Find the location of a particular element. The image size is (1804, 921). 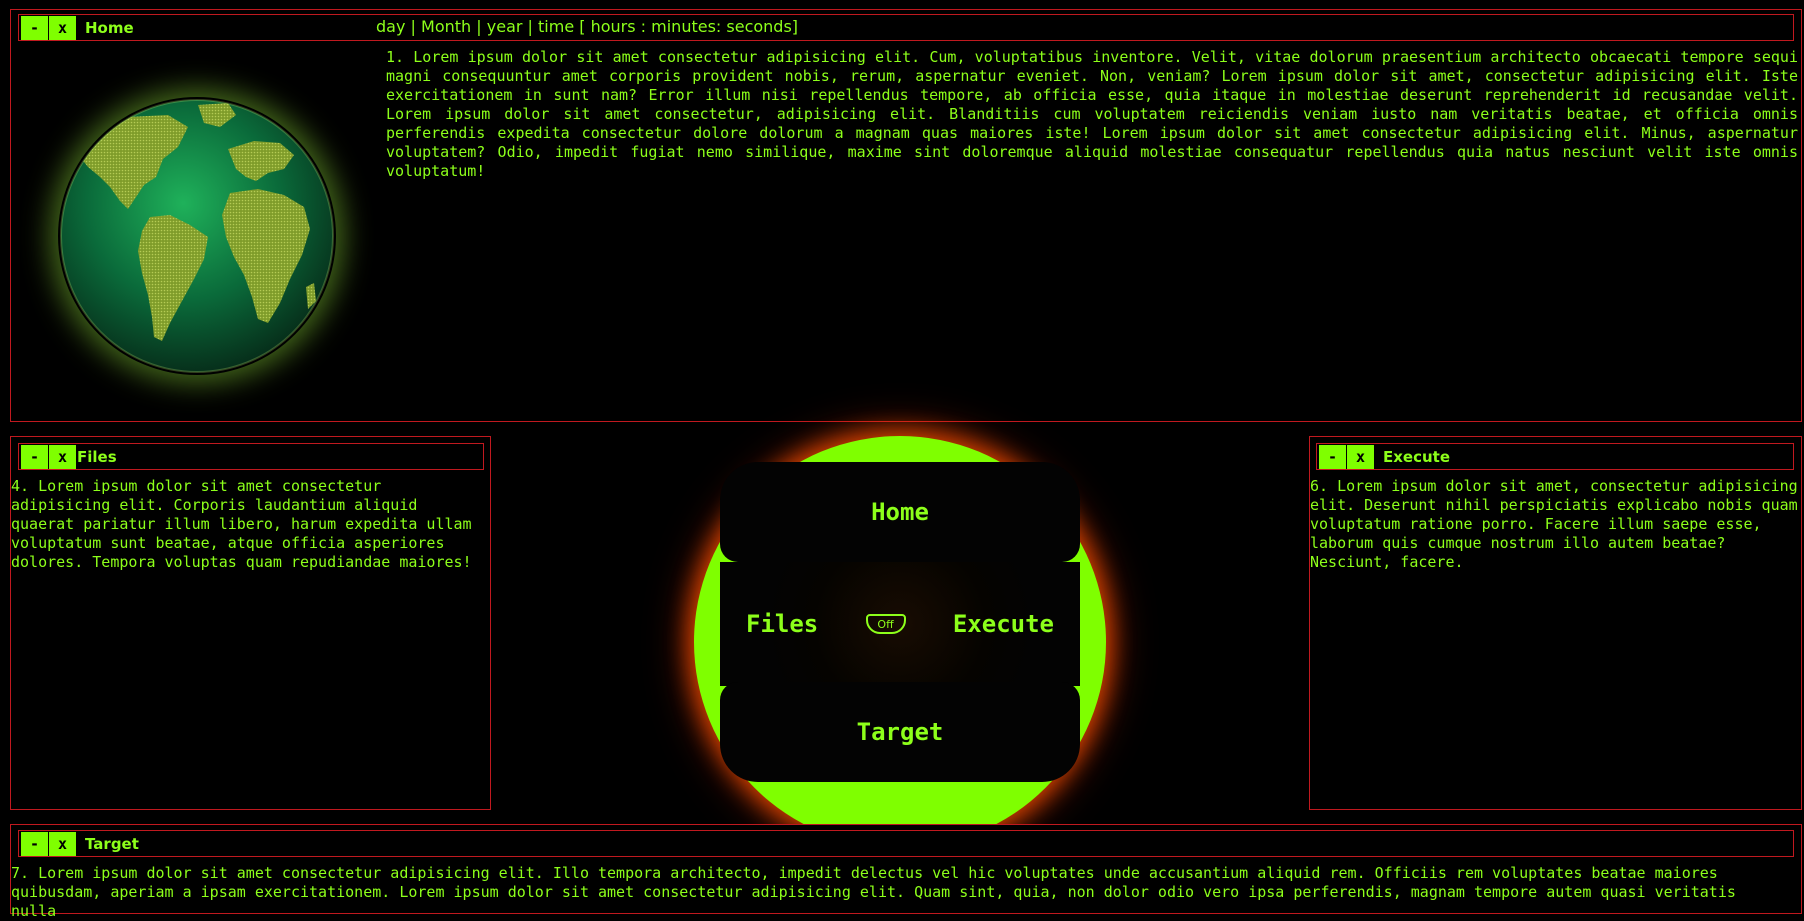

home-titlebar: - x Home is located at coordinates (906, 27).